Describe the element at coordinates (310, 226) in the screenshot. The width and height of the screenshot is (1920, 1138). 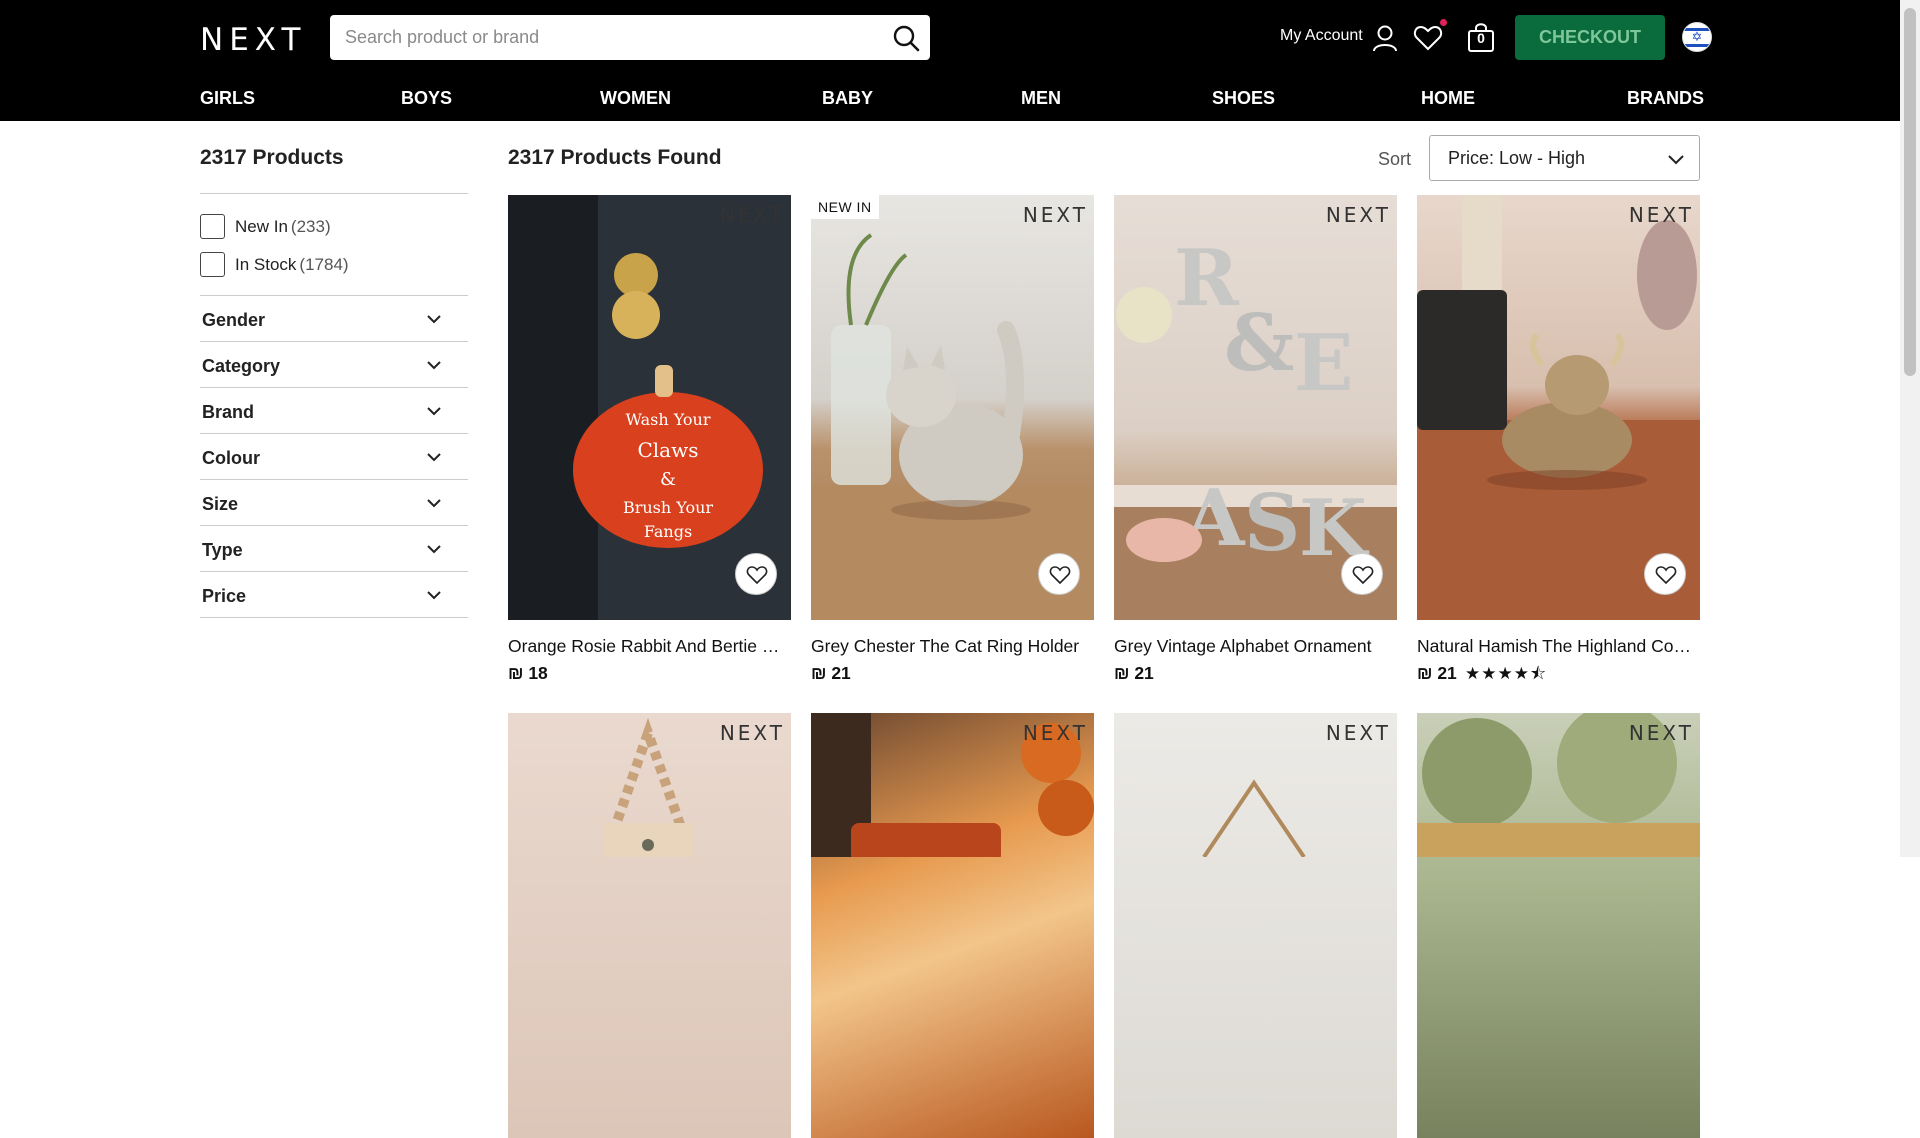
I see `filter-count: (233)` at that location.